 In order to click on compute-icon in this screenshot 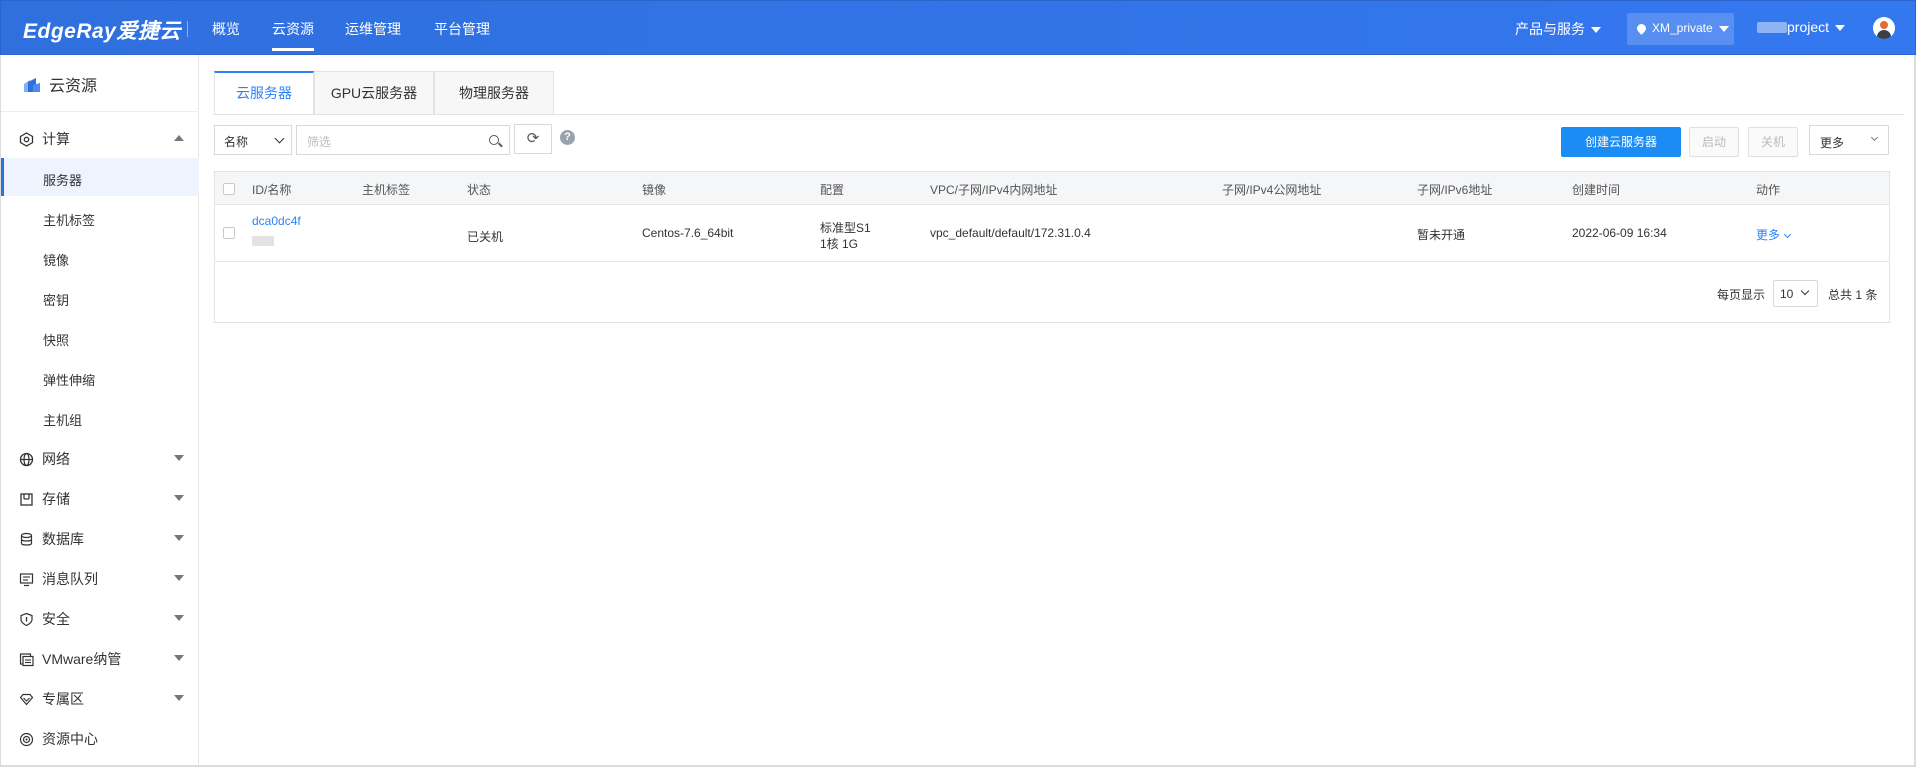, I will do `click(26, 139)`.